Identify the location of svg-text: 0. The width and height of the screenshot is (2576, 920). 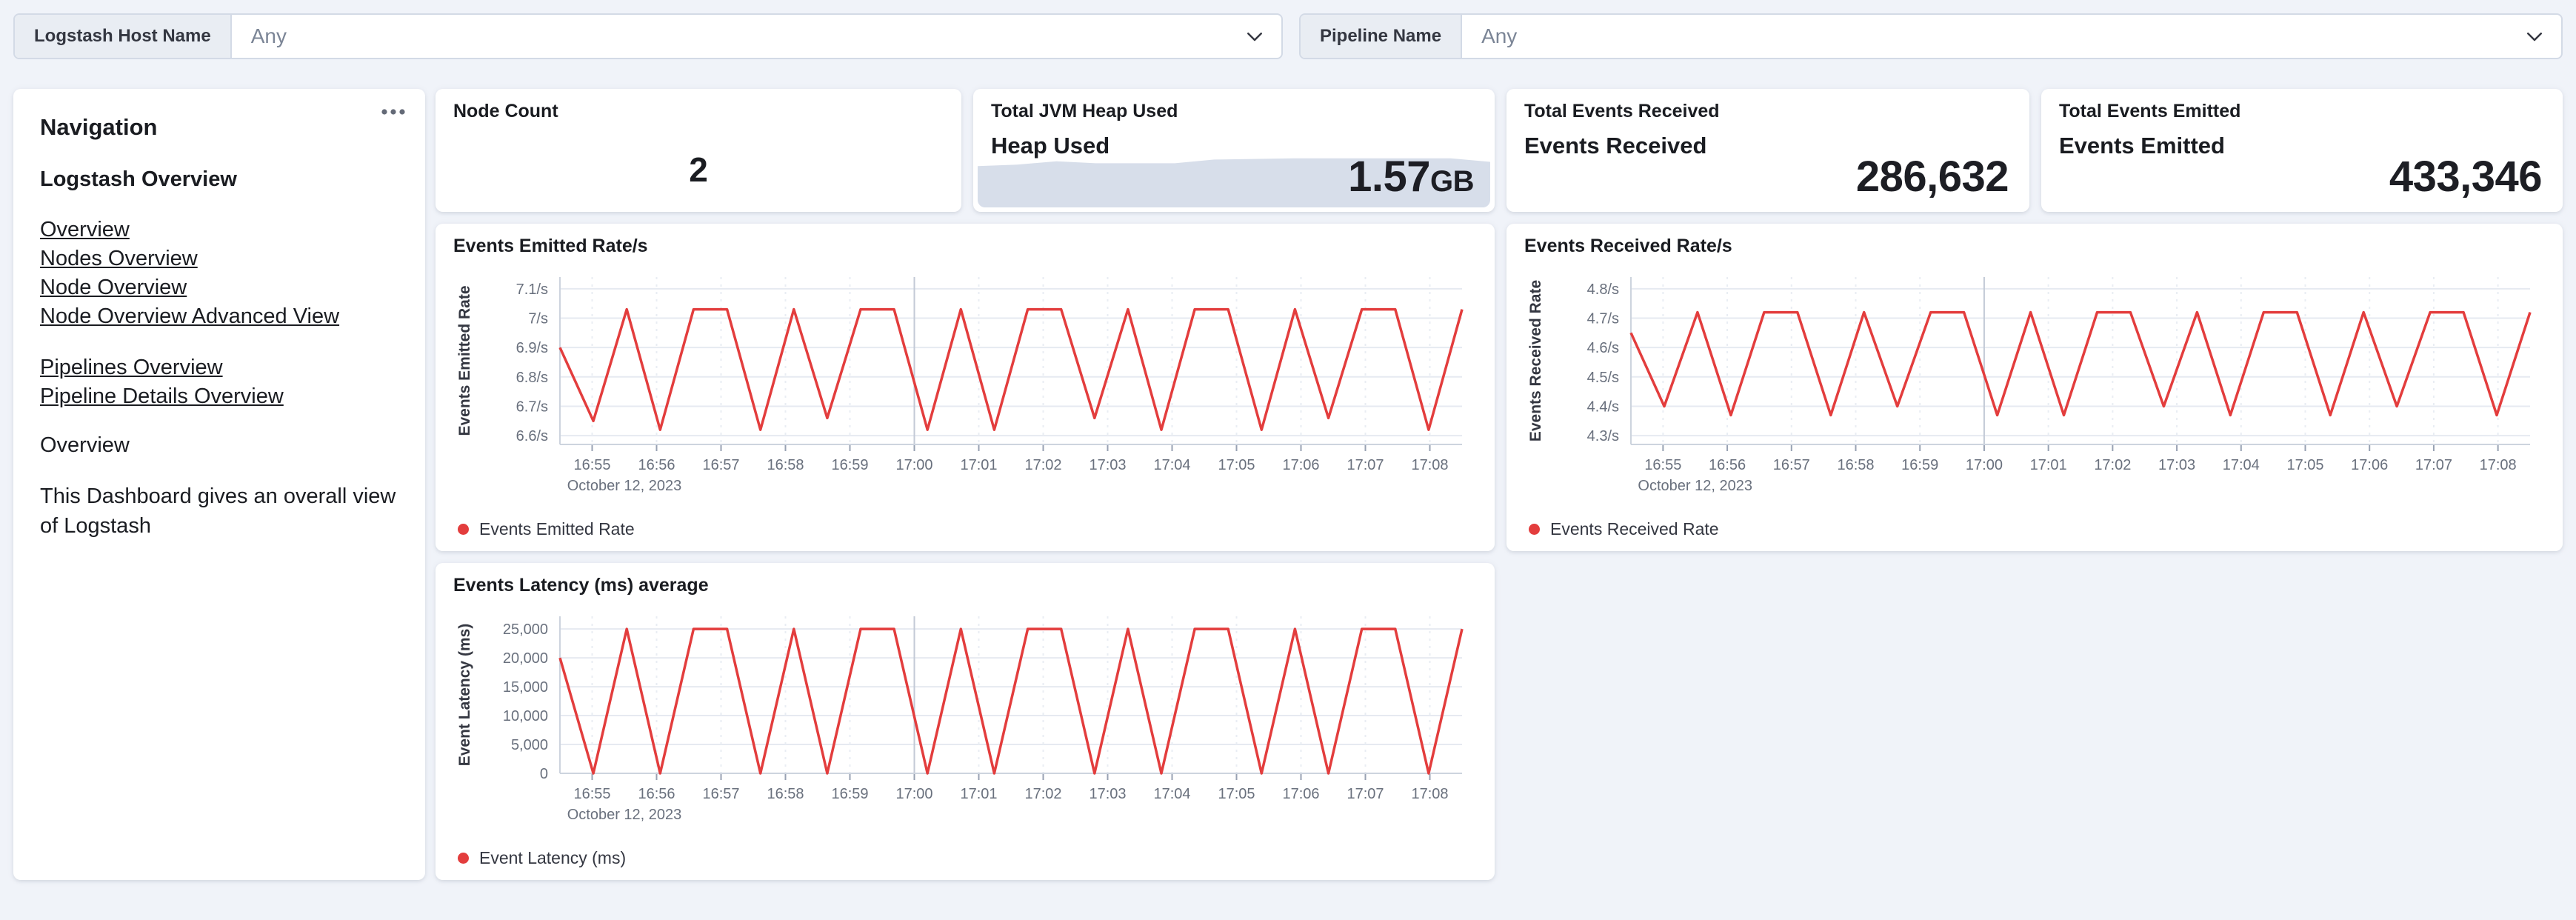
(544, 774).